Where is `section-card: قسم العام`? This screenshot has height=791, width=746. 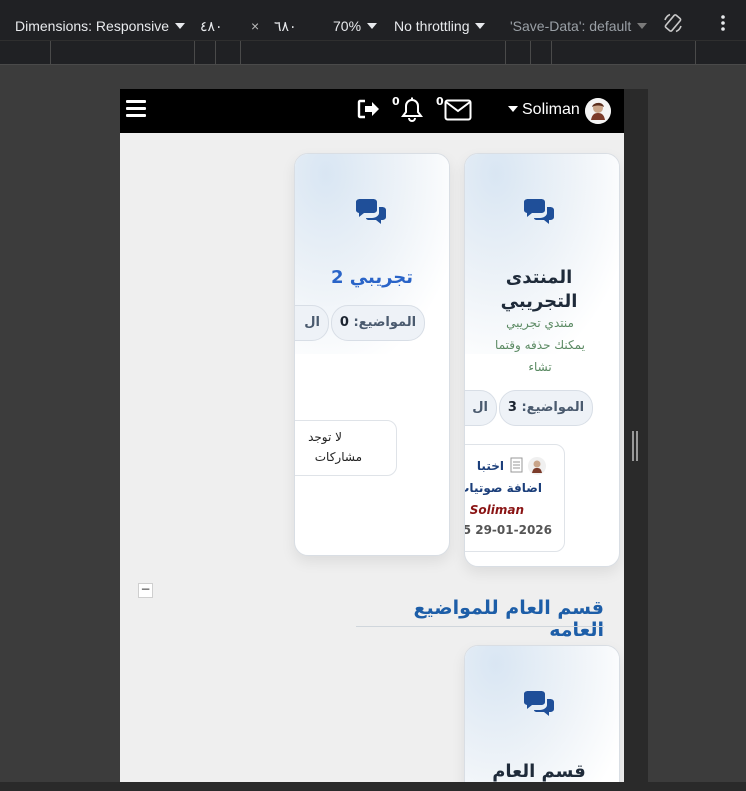 section-card: قسم العام is located at coordinates (542, 713).